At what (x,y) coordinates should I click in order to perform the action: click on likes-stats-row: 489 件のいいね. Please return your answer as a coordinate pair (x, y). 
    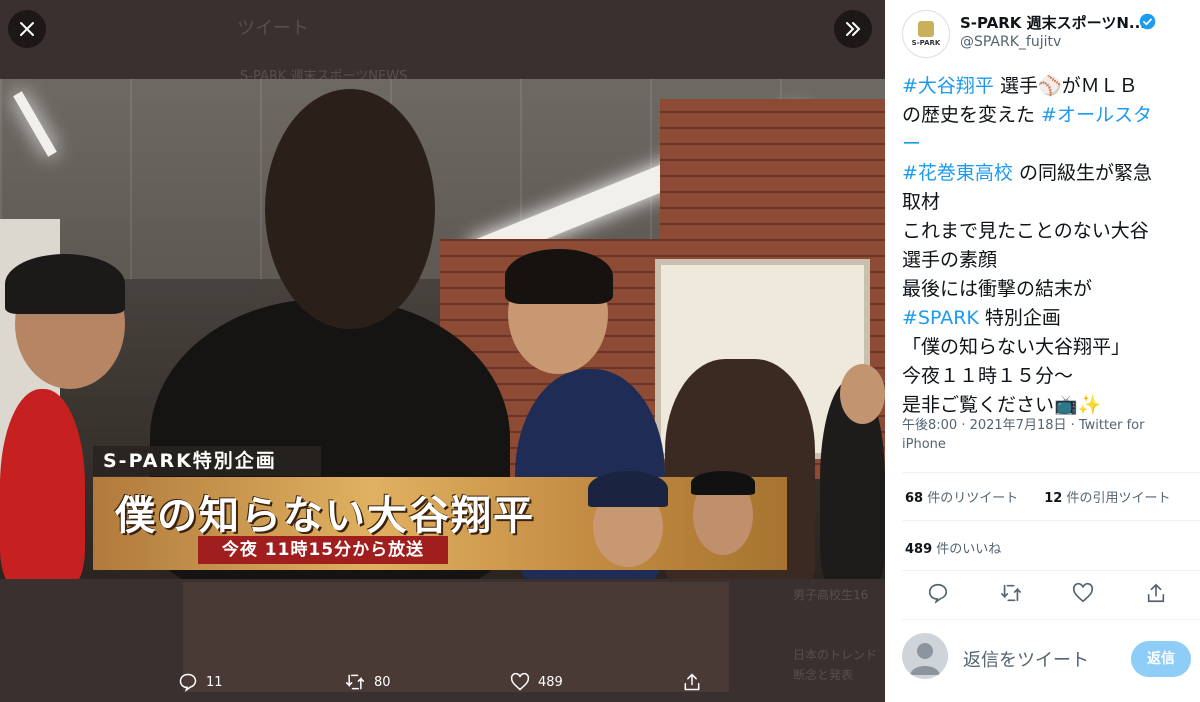
    Looking at the image, I should click on (953, 547).